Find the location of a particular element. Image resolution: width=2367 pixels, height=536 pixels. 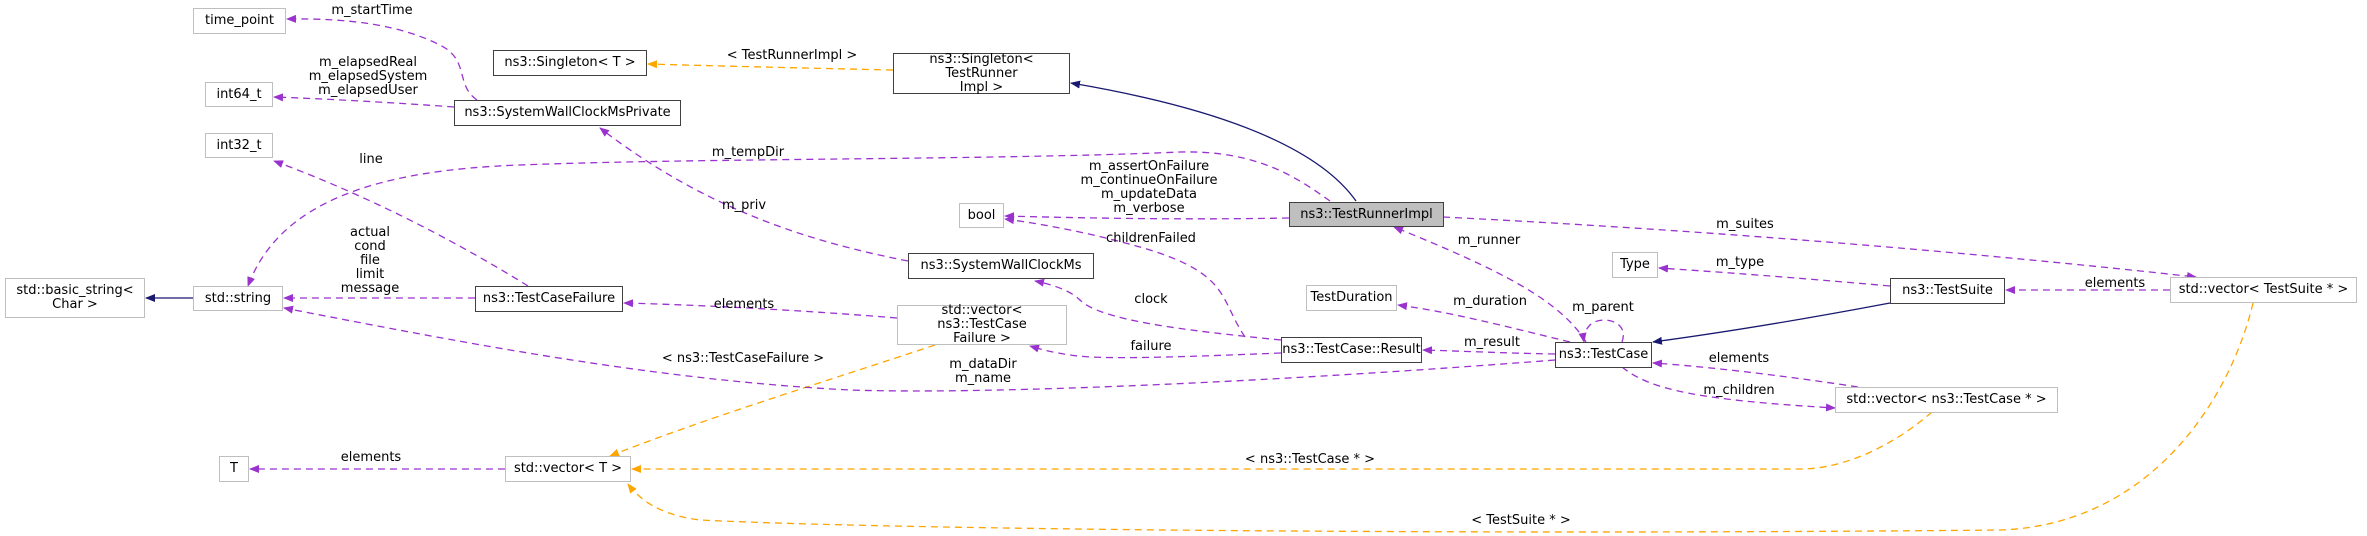

label-template-tc: < ns3::TestCase * > is located at coordinates (1310, 459).